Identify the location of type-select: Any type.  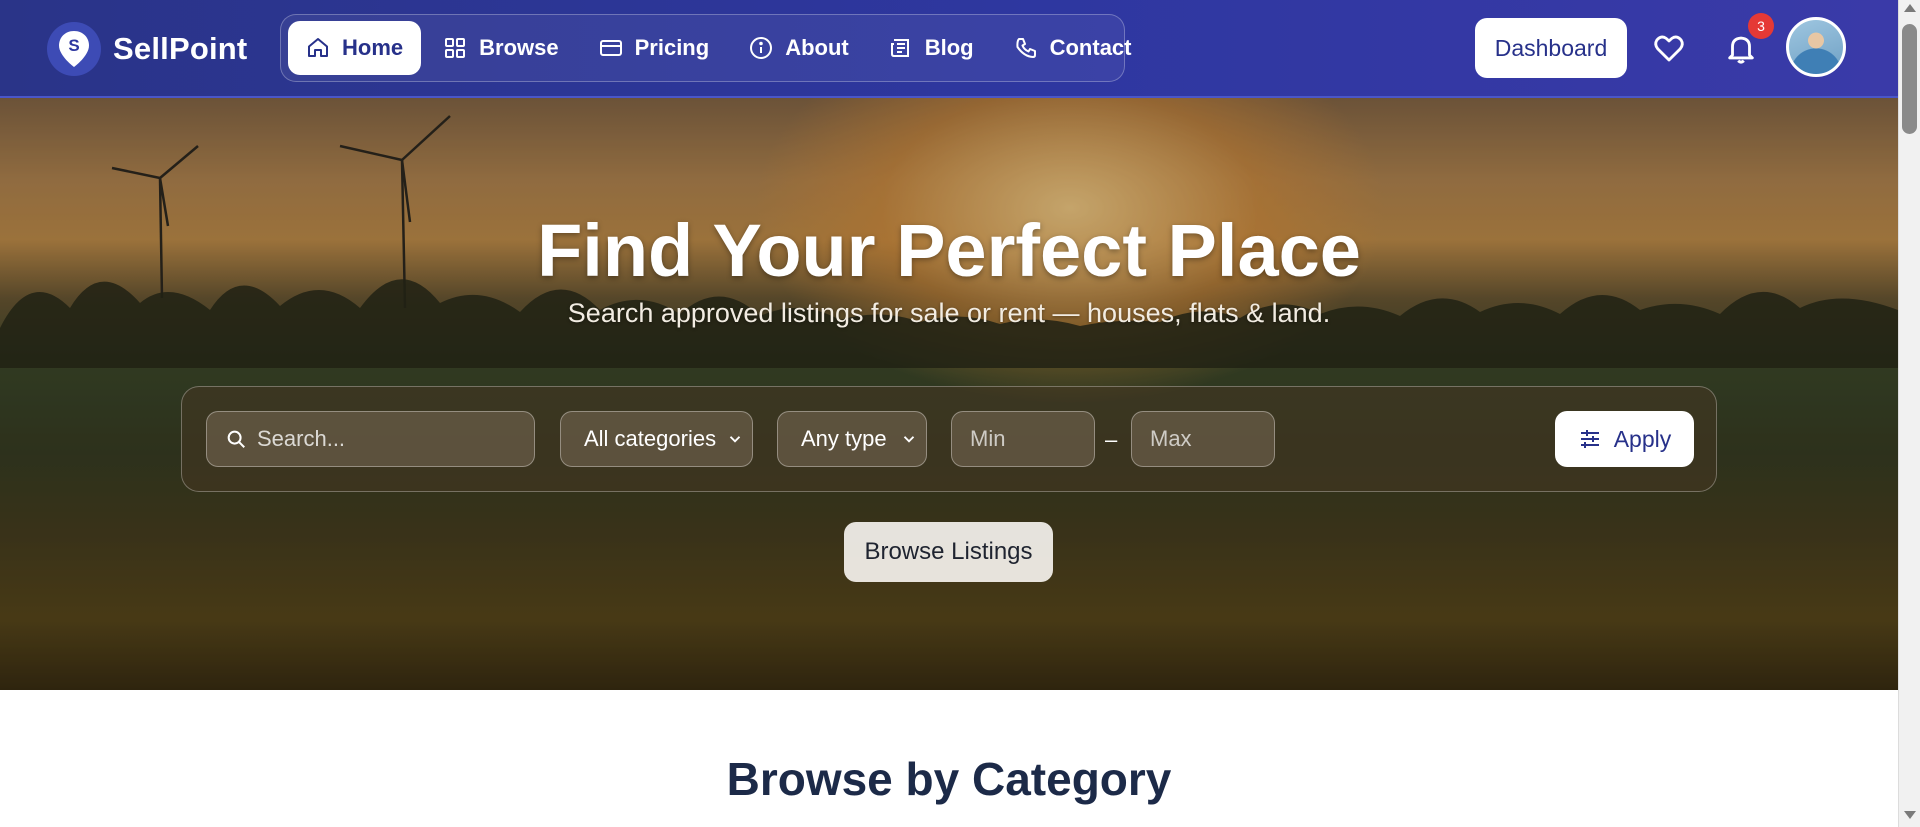
(852, 439).